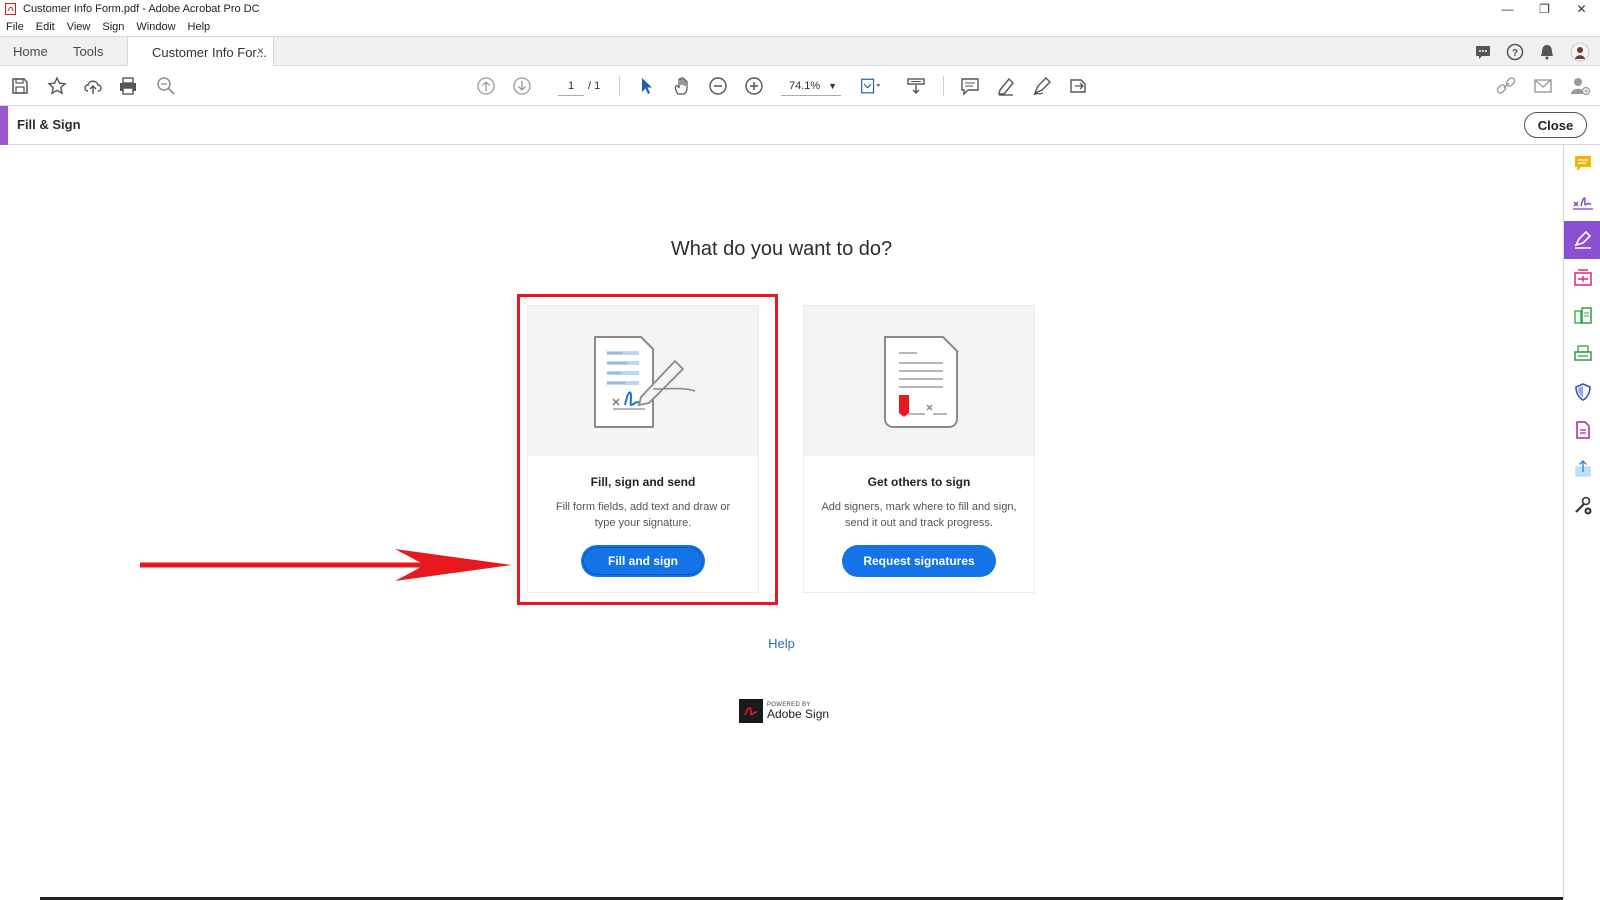 This screenshot has height=900, width=1600. Describe the element at coordinates (800, 51) in the screenshot. I see `tab-bar: Home Tools Customer Info For... × ?` at that location.